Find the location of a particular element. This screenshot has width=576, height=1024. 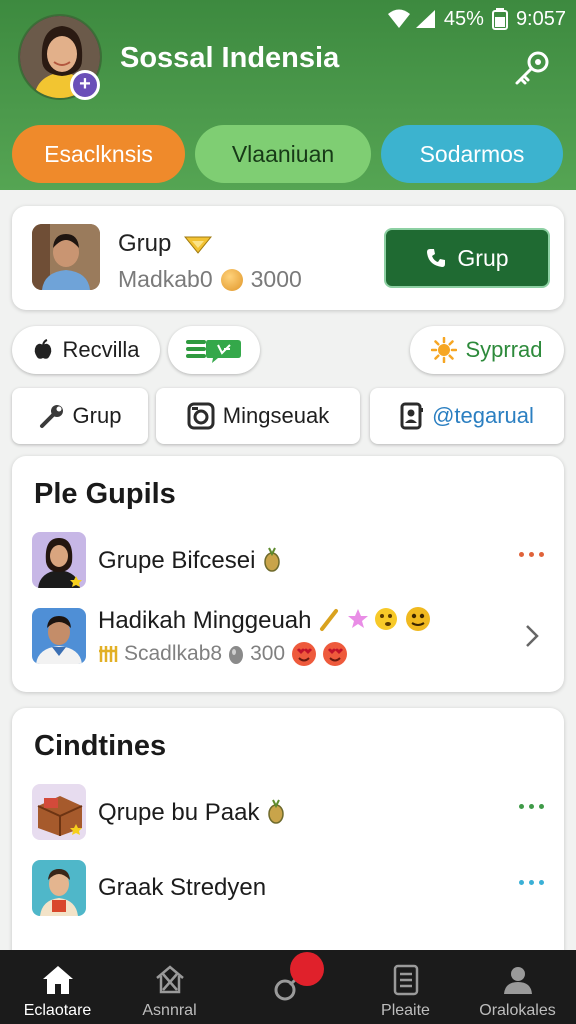

profile-photo is located at coordinates (66, 257).